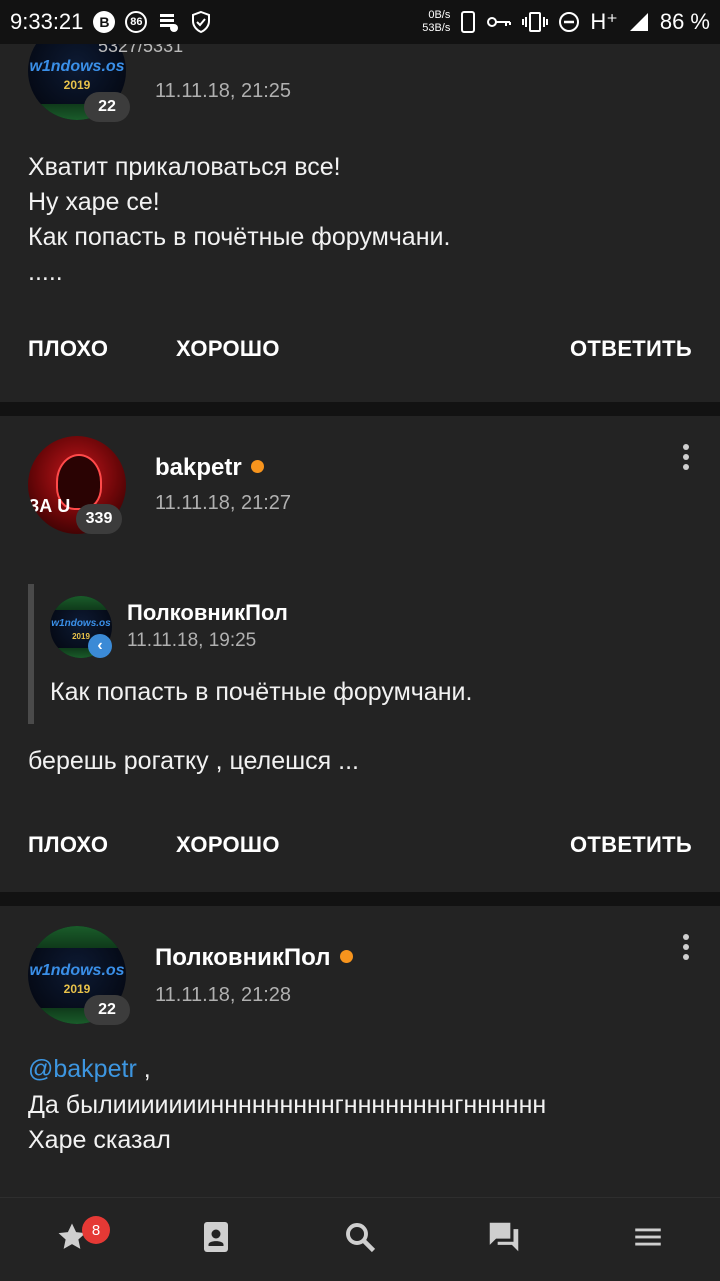  Describe the element at coordinates (569, 22) in the screenshot. I see `do-not-disturb-icon` at that location.